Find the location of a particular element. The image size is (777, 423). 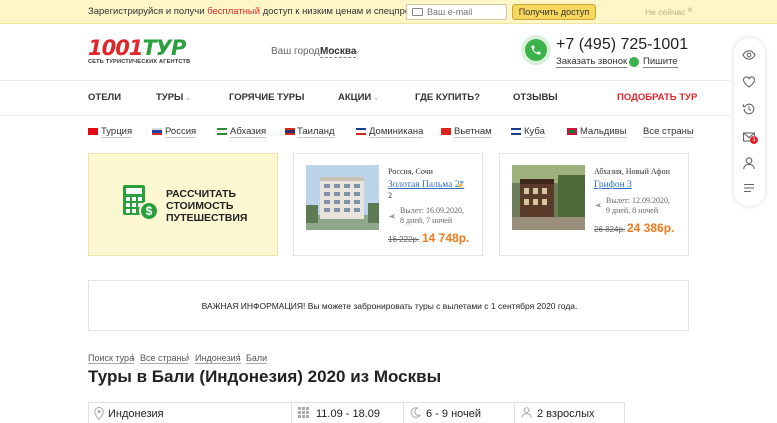

phone-number: +7 (495) 725-1001 is located at coordinates (622, 45).